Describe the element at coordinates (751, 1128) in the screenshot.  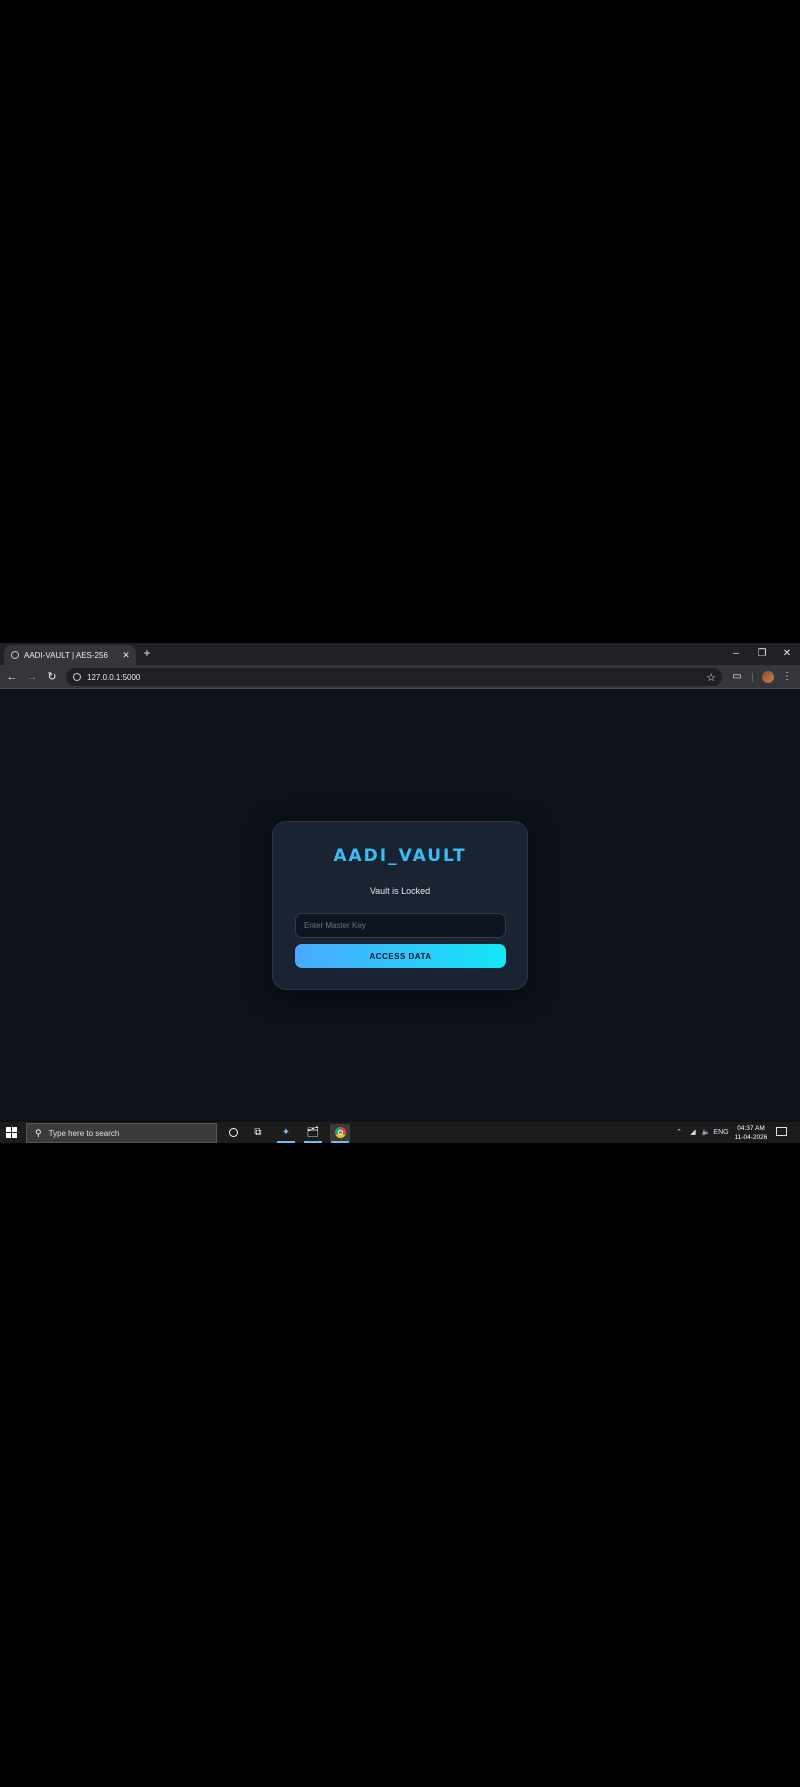
I see `clock-time: 04:37 AM` at that location.